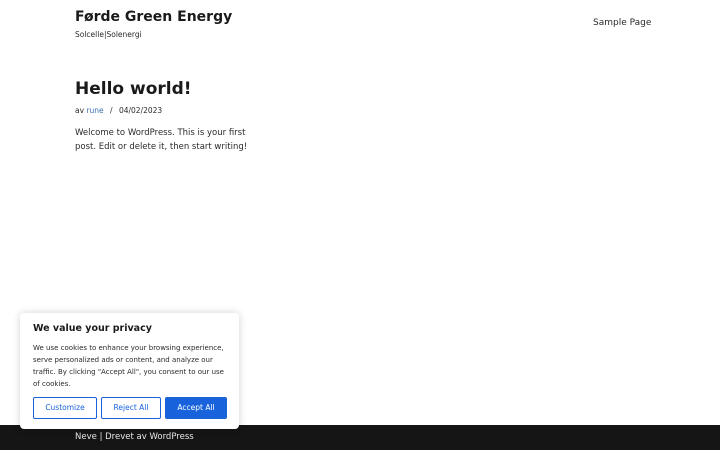 Image resolution: width=720 pixels, height=450 pixels. What do you see at coordinates (86, 437) in the screenshot?
I see `footer-theme-link: Neve` at bounding box center [86, 437].